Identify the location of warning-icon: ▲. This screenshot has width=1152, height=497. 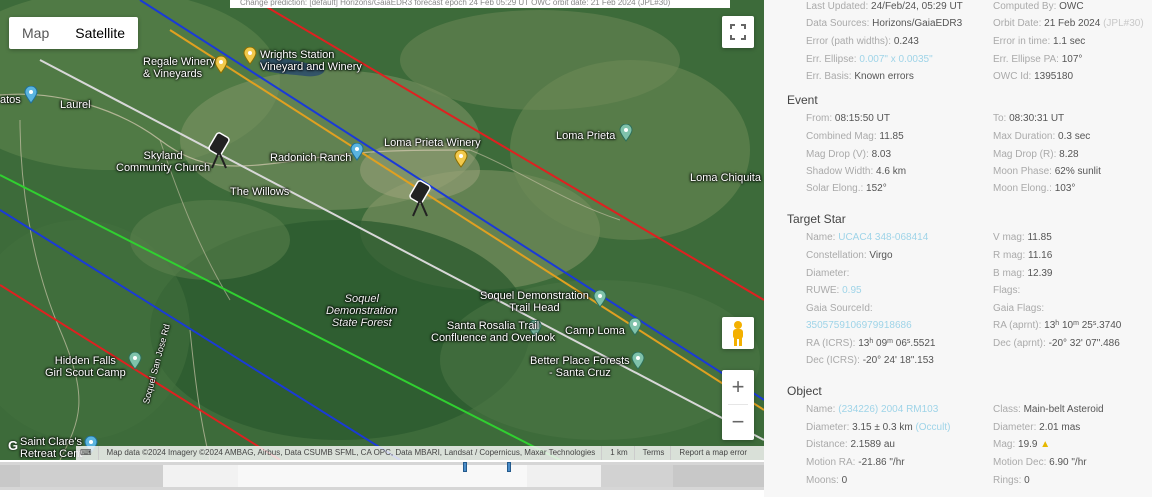
(1045, 444).